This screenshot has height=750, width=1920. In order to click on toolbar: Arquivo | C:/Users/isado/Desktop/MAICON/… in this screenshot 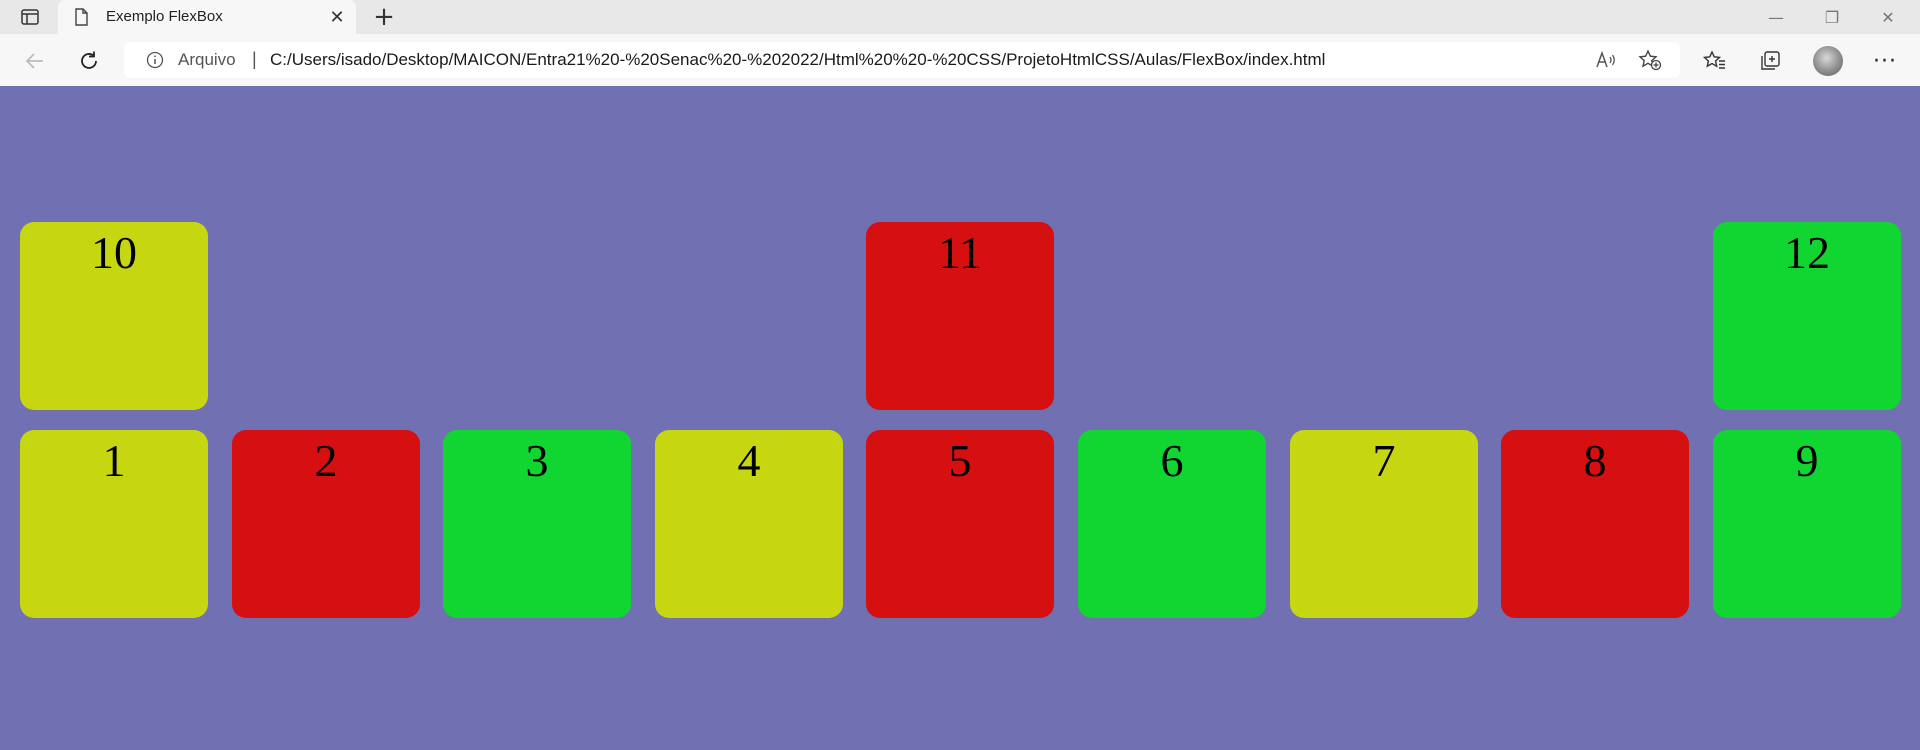, I will do `click(960, 60)`.